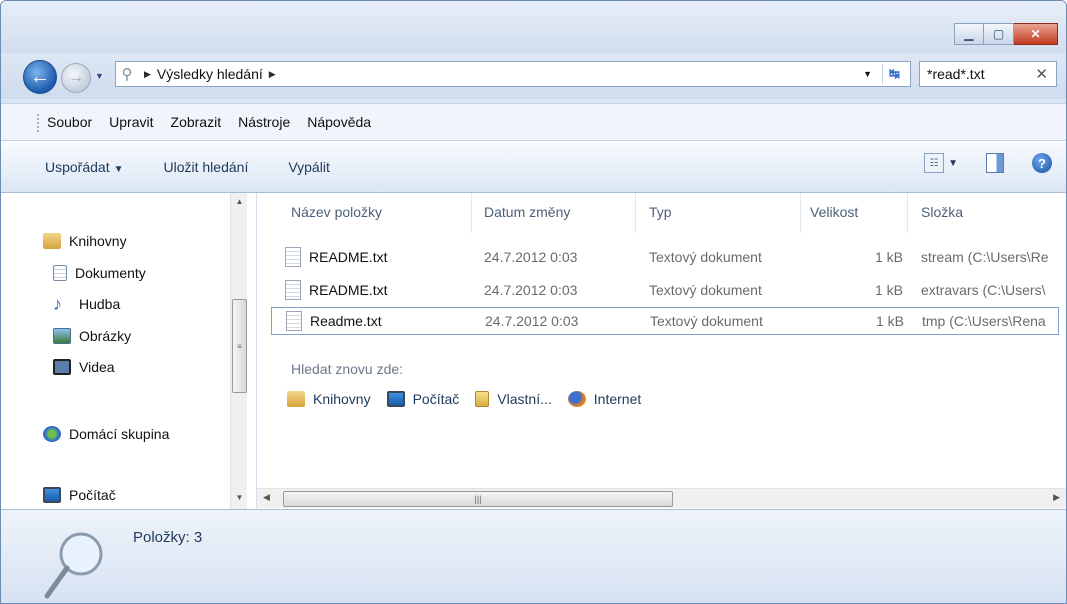  I want to click on forward-button: →, so click(76, 78).